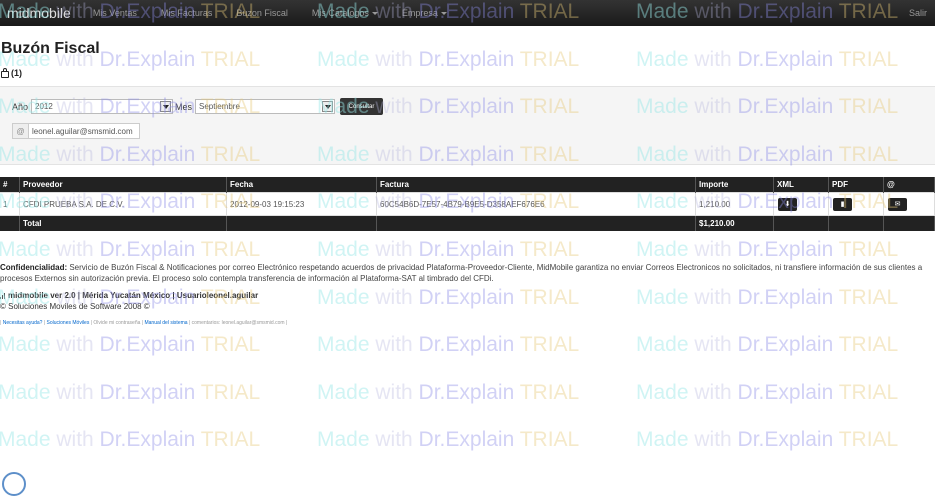 This screenshot has height=496, width=935. Describe the element at coordinates (184, 107) in the screenshot. I see `month-label: Mes` at that location.